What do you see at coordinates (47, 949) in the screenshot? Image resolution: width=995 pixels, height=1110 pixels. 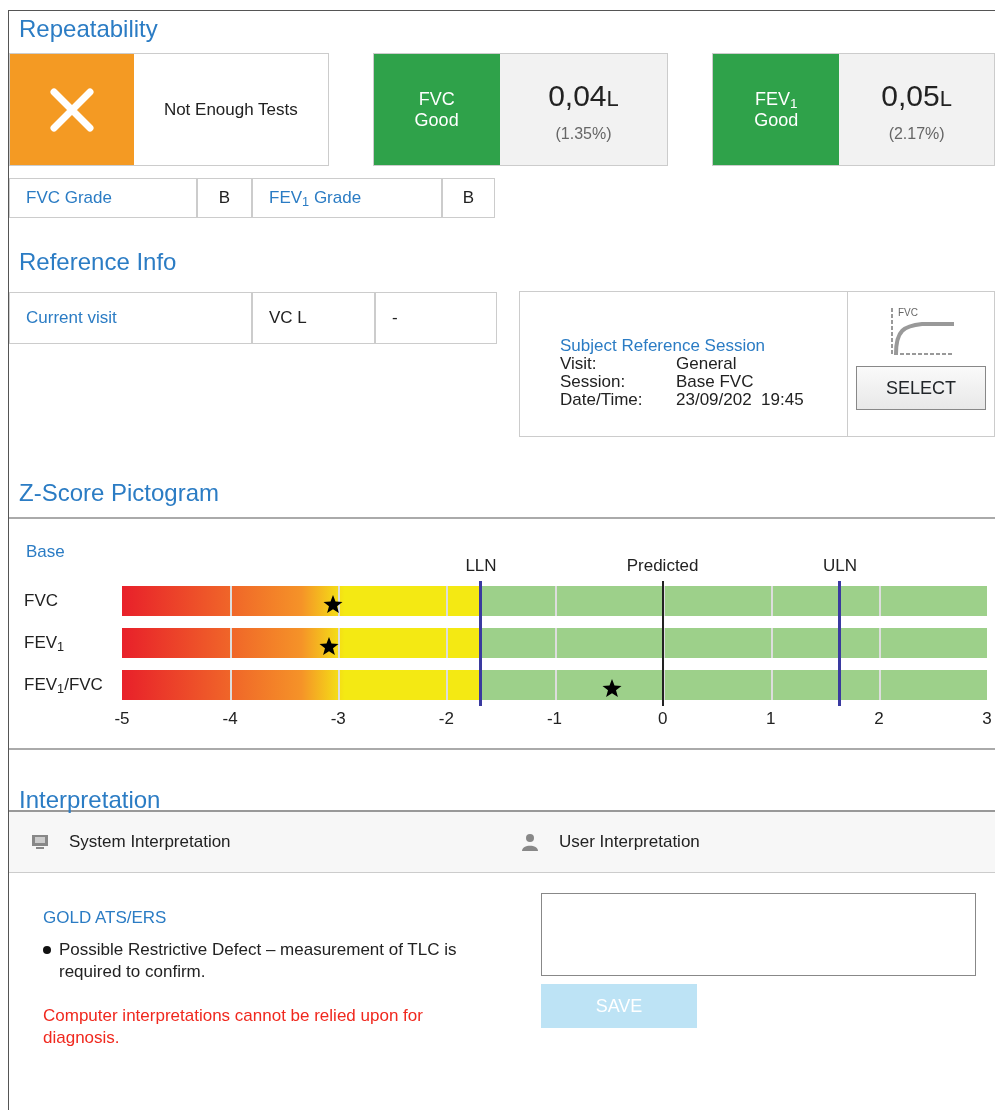 I see `bullet-icon` at bounding box center [47, 949].